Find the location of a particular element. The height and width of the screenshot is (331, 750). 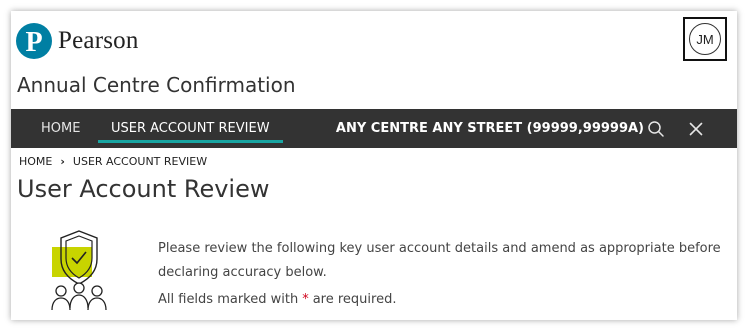

breadcrumb-current: USER ACCOUNT REVIEW is located at coordinates (140, 161).